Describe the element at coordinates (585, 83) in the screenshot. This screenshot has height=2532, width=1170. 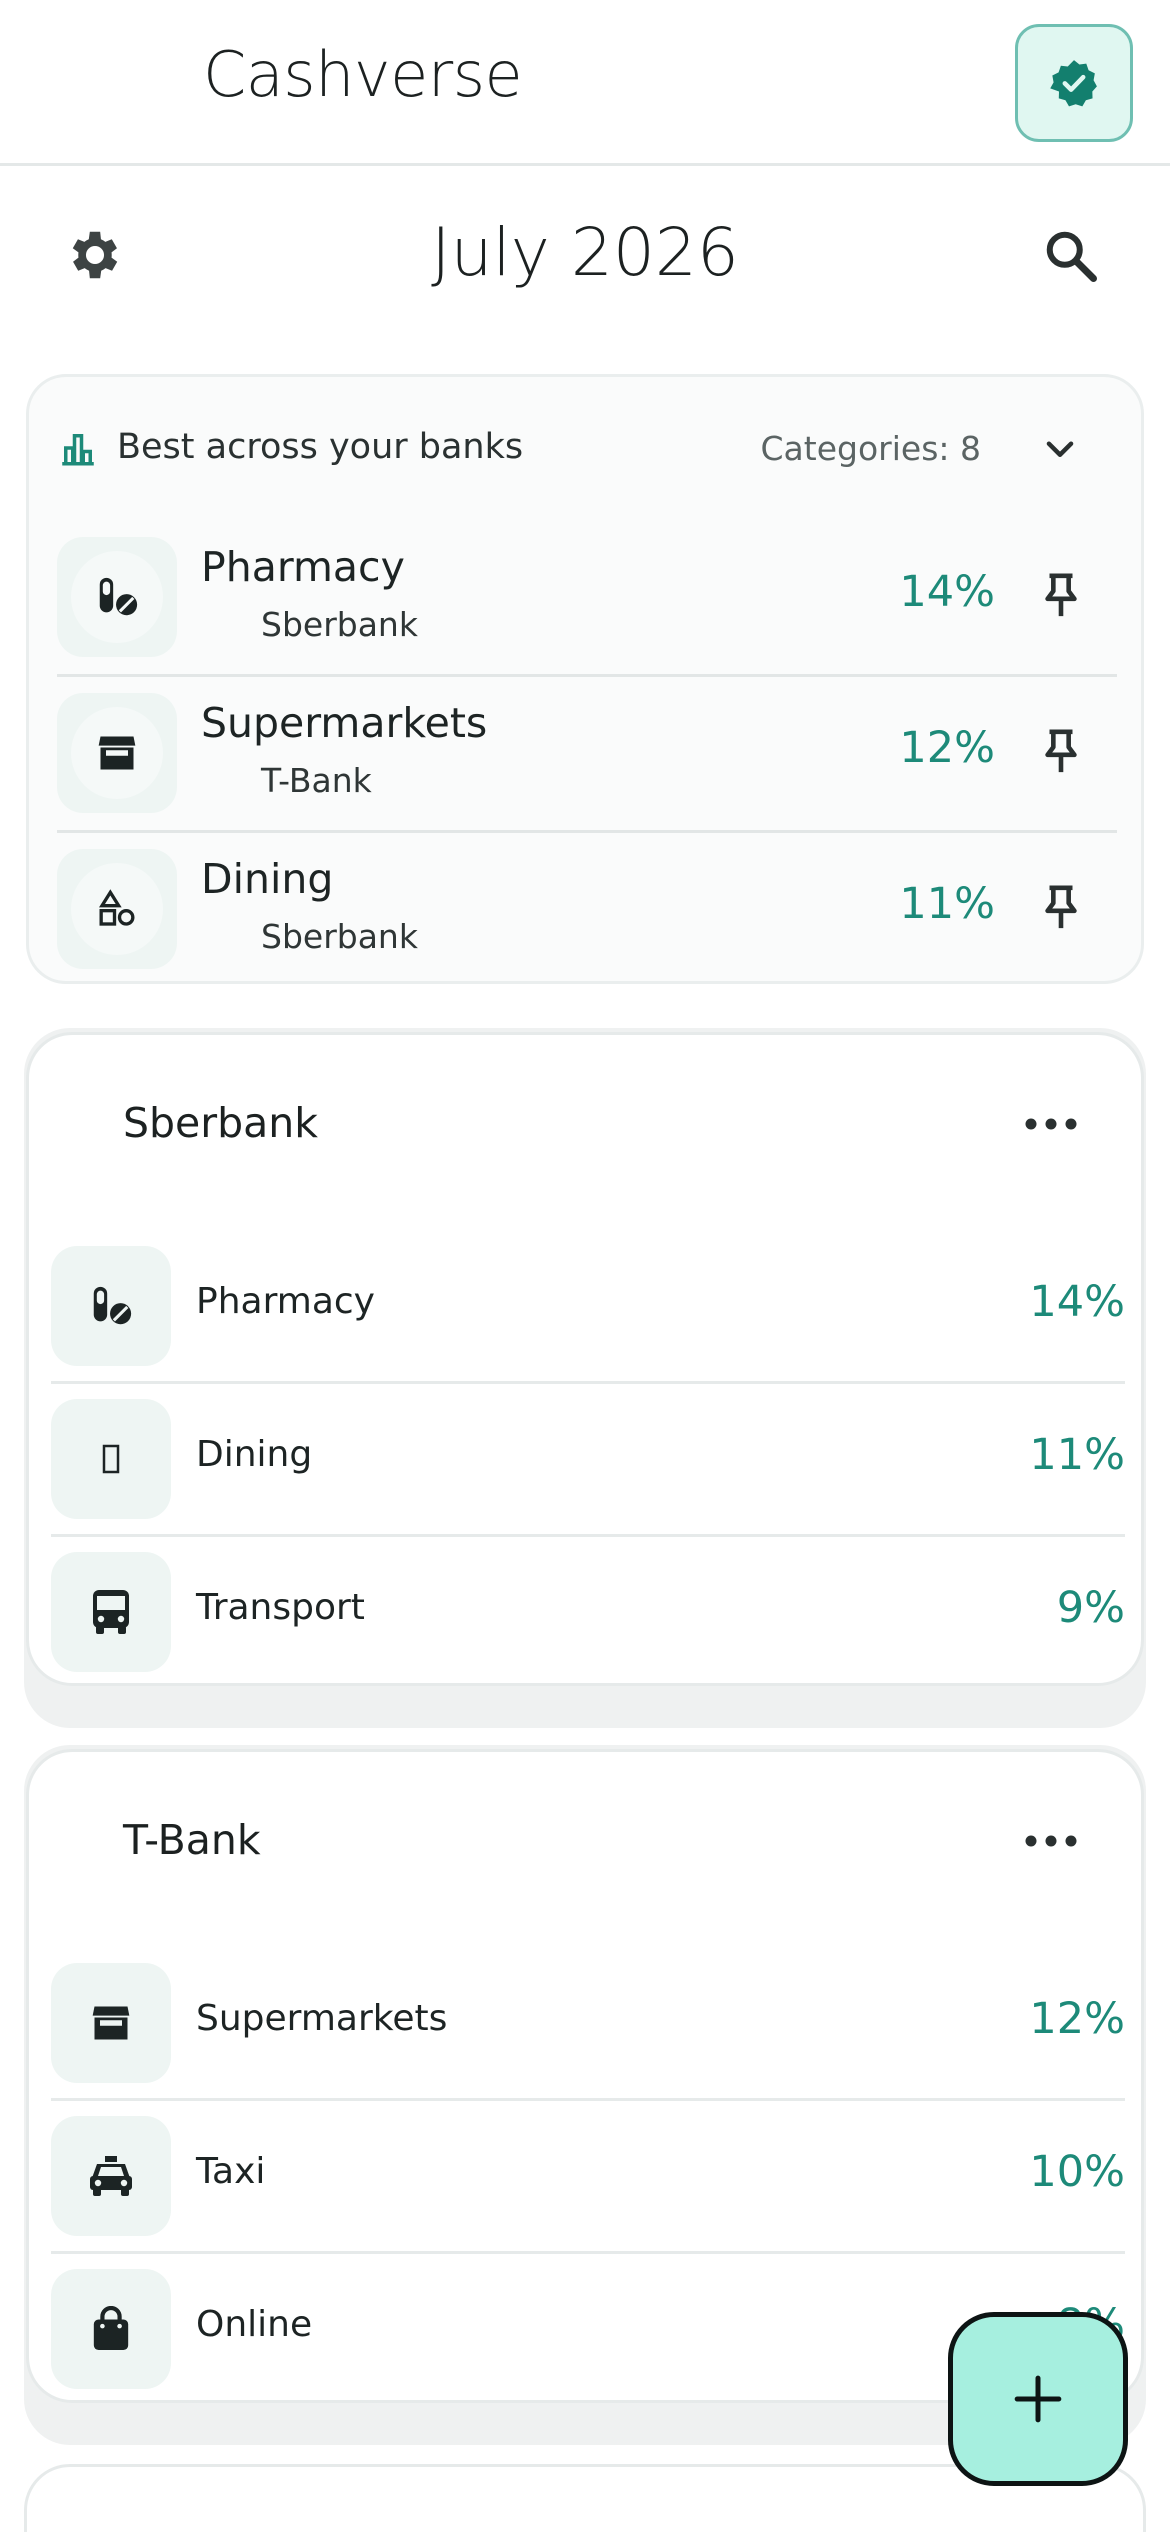
I see `top-app-bar: Cashverse` at that location.